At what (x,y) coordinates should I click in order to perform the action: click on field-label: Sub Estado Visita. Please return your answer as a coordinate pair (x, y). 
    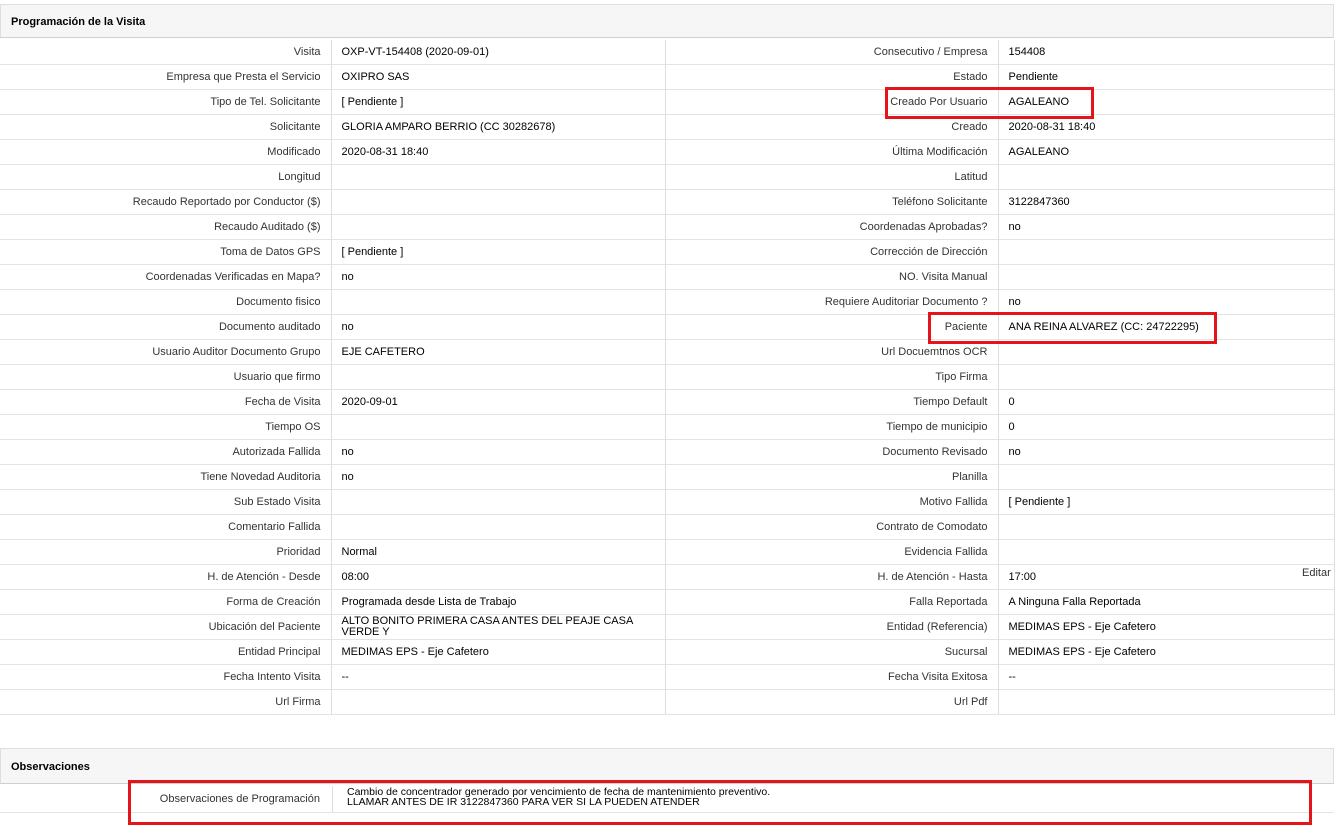
    Looking at the image, I should click on (165, 502).